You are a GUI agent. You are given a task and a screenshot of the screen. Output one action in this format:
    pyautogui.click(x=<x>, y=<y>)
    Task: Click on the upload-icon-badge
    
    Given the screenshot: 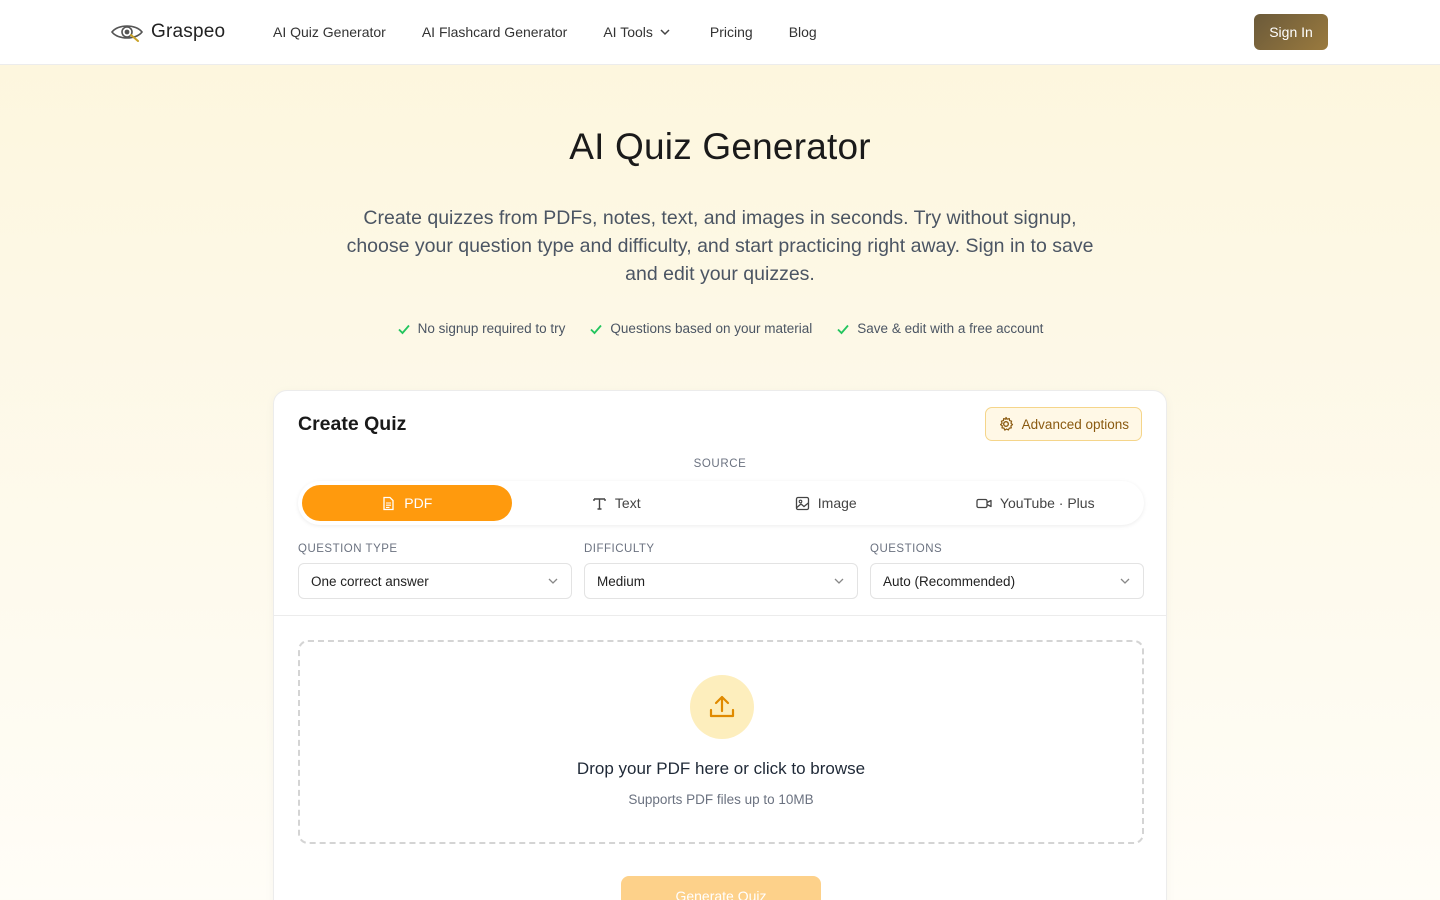 What is the action you would take?
    pyautogui.click(x=722, y=707)
    